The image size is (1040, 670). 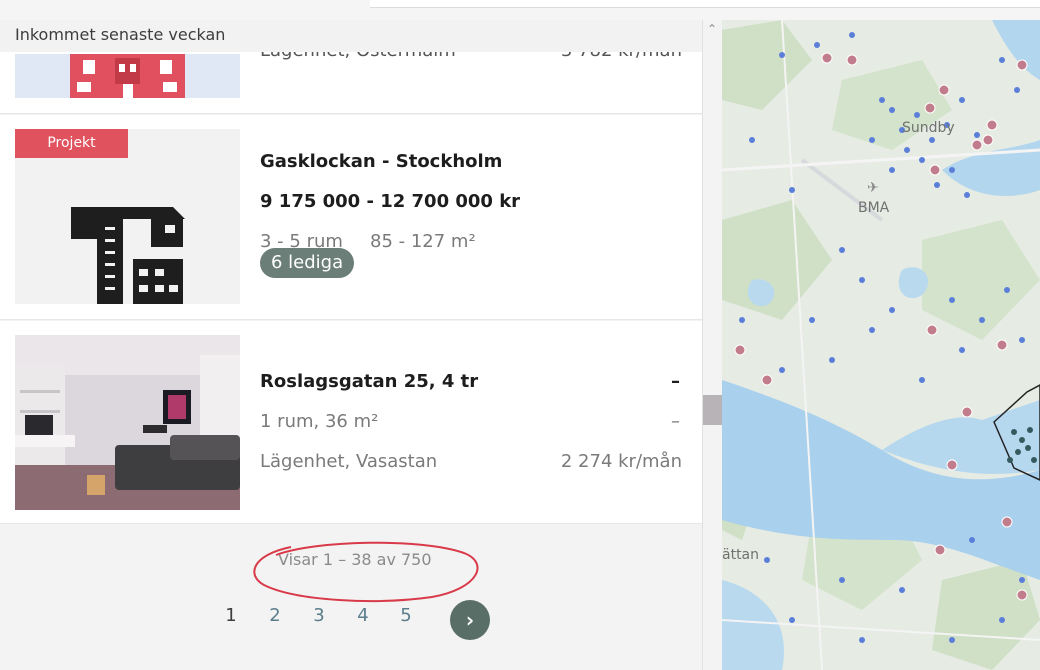 I want to click on page-3-link: 3, so click(x=319, y=615).